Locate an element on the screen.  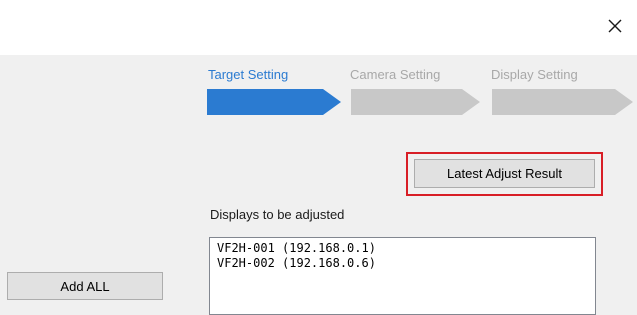
close-icon is located at coordinates (615, 26).